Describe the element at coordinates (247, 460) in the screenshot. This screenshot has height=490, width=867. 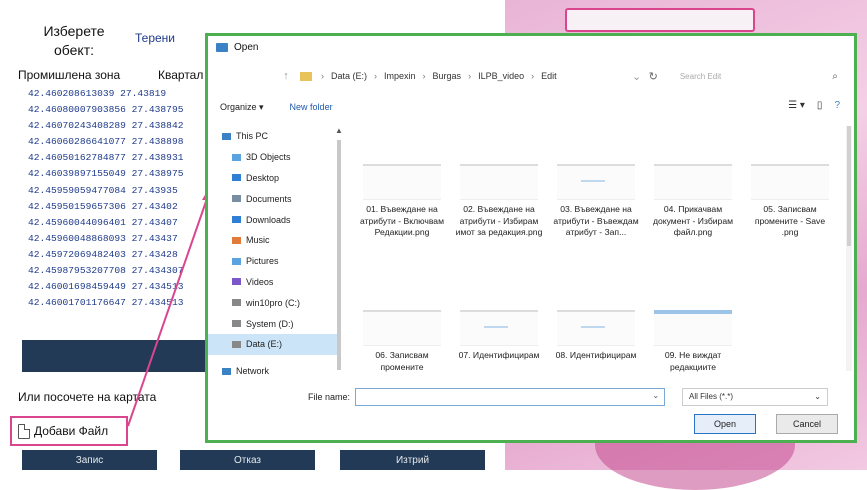
I see `cancel-bg-button: Отказ` at that location.